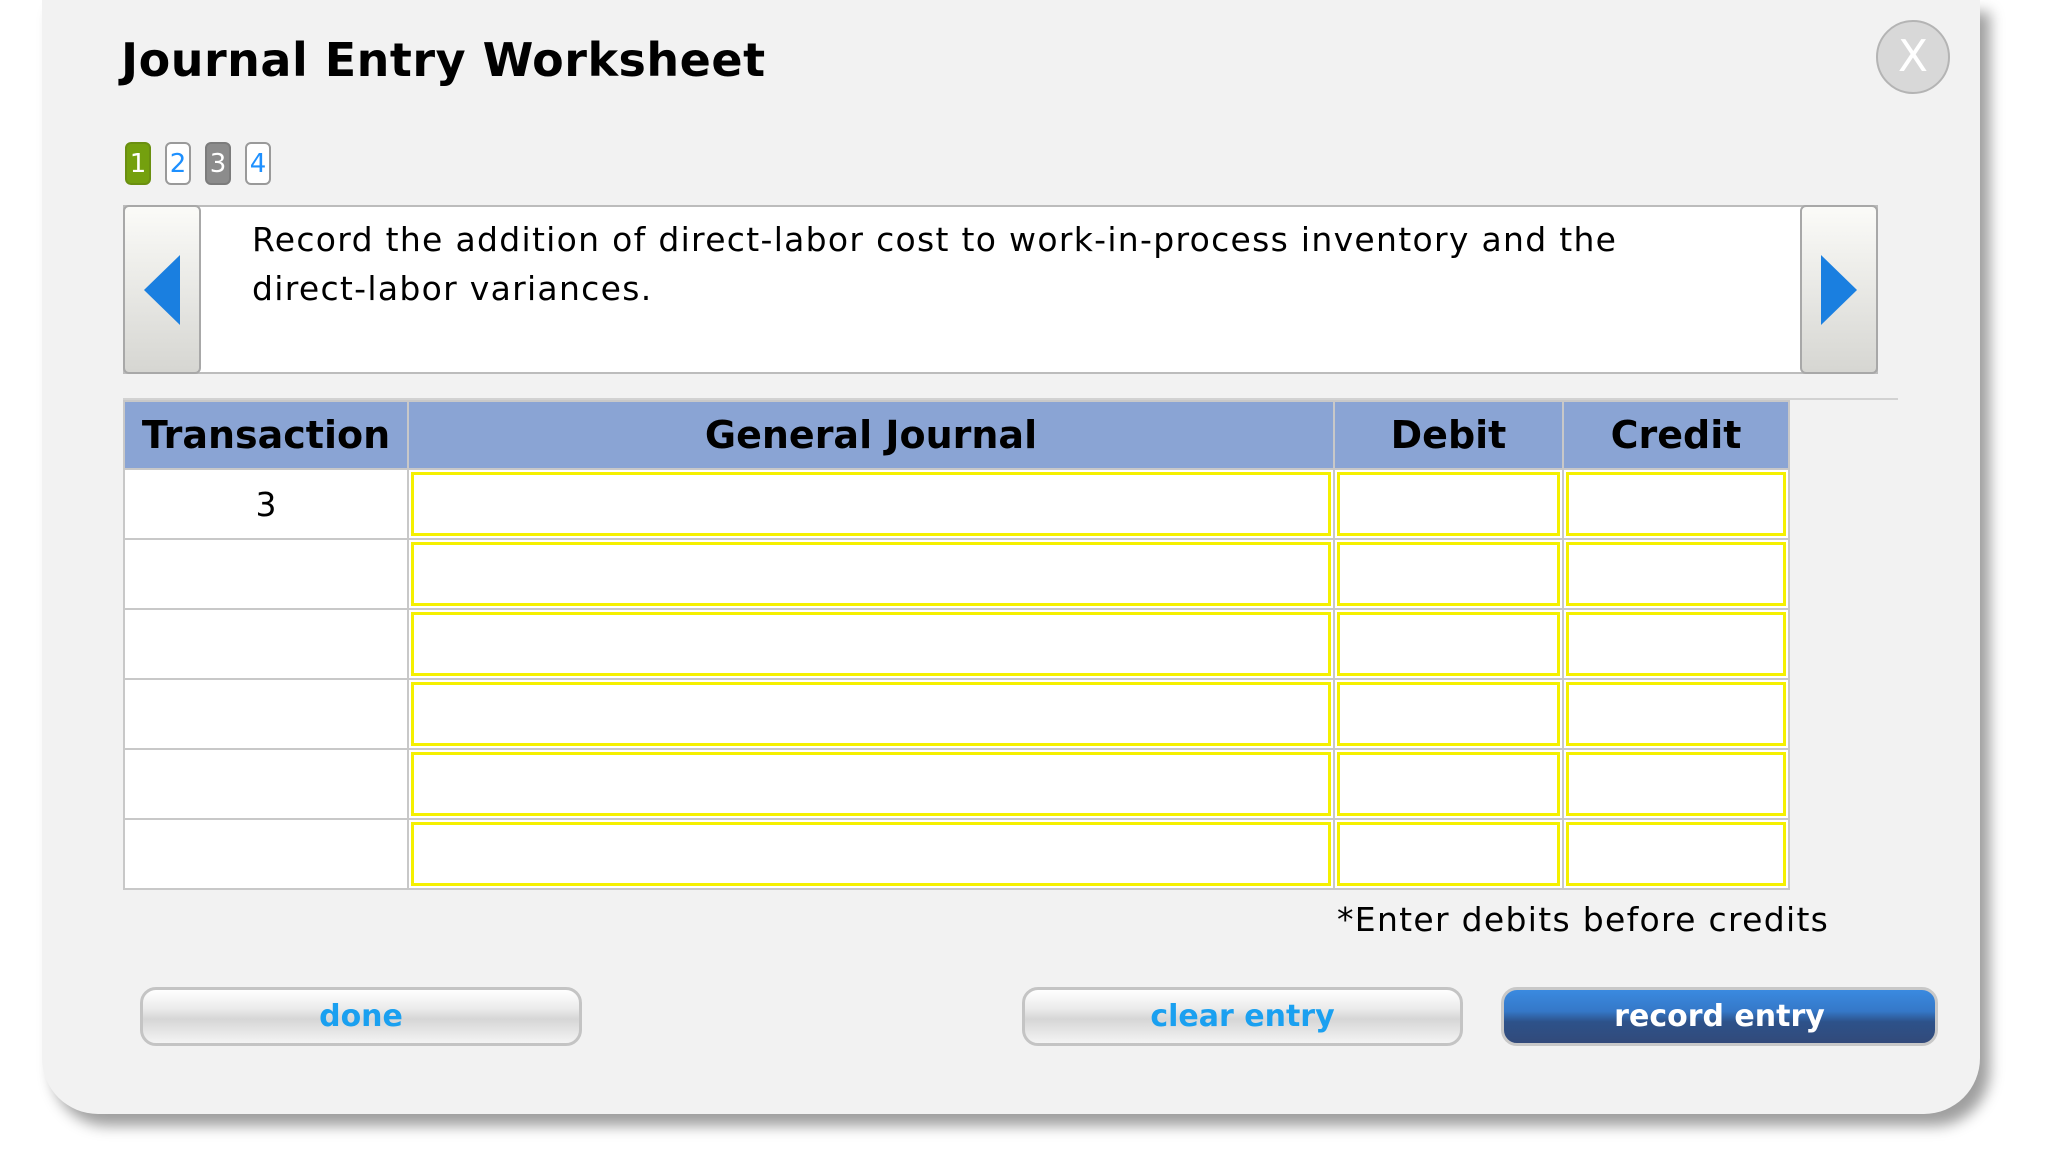 The width and height of the screenshot is (2046, 1163). What do you see at coordinates (138, 163) in the screenshot?
I see `tab-transaction-1: 1` at bounding box center [138, 163].